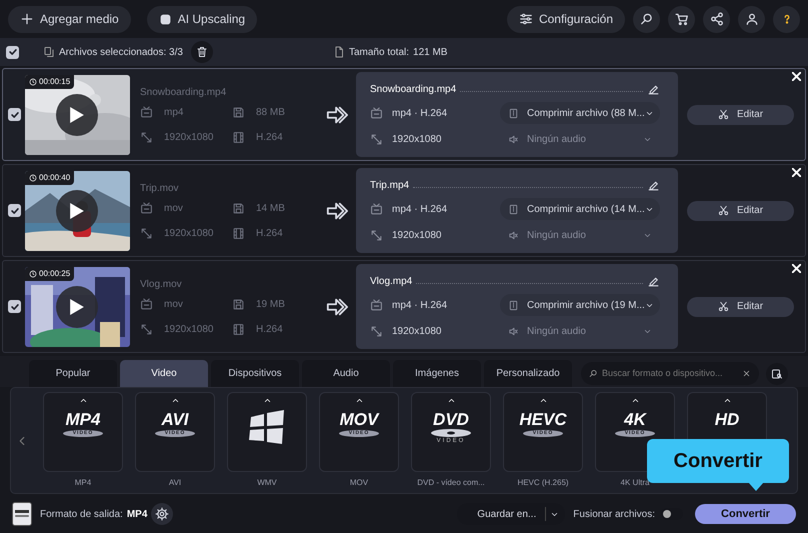 The image size is (808, 533). What do you see at coordinates (359, 483) in the screenshot?
I see `format-label: MOV` at bounding box center [359, 483].